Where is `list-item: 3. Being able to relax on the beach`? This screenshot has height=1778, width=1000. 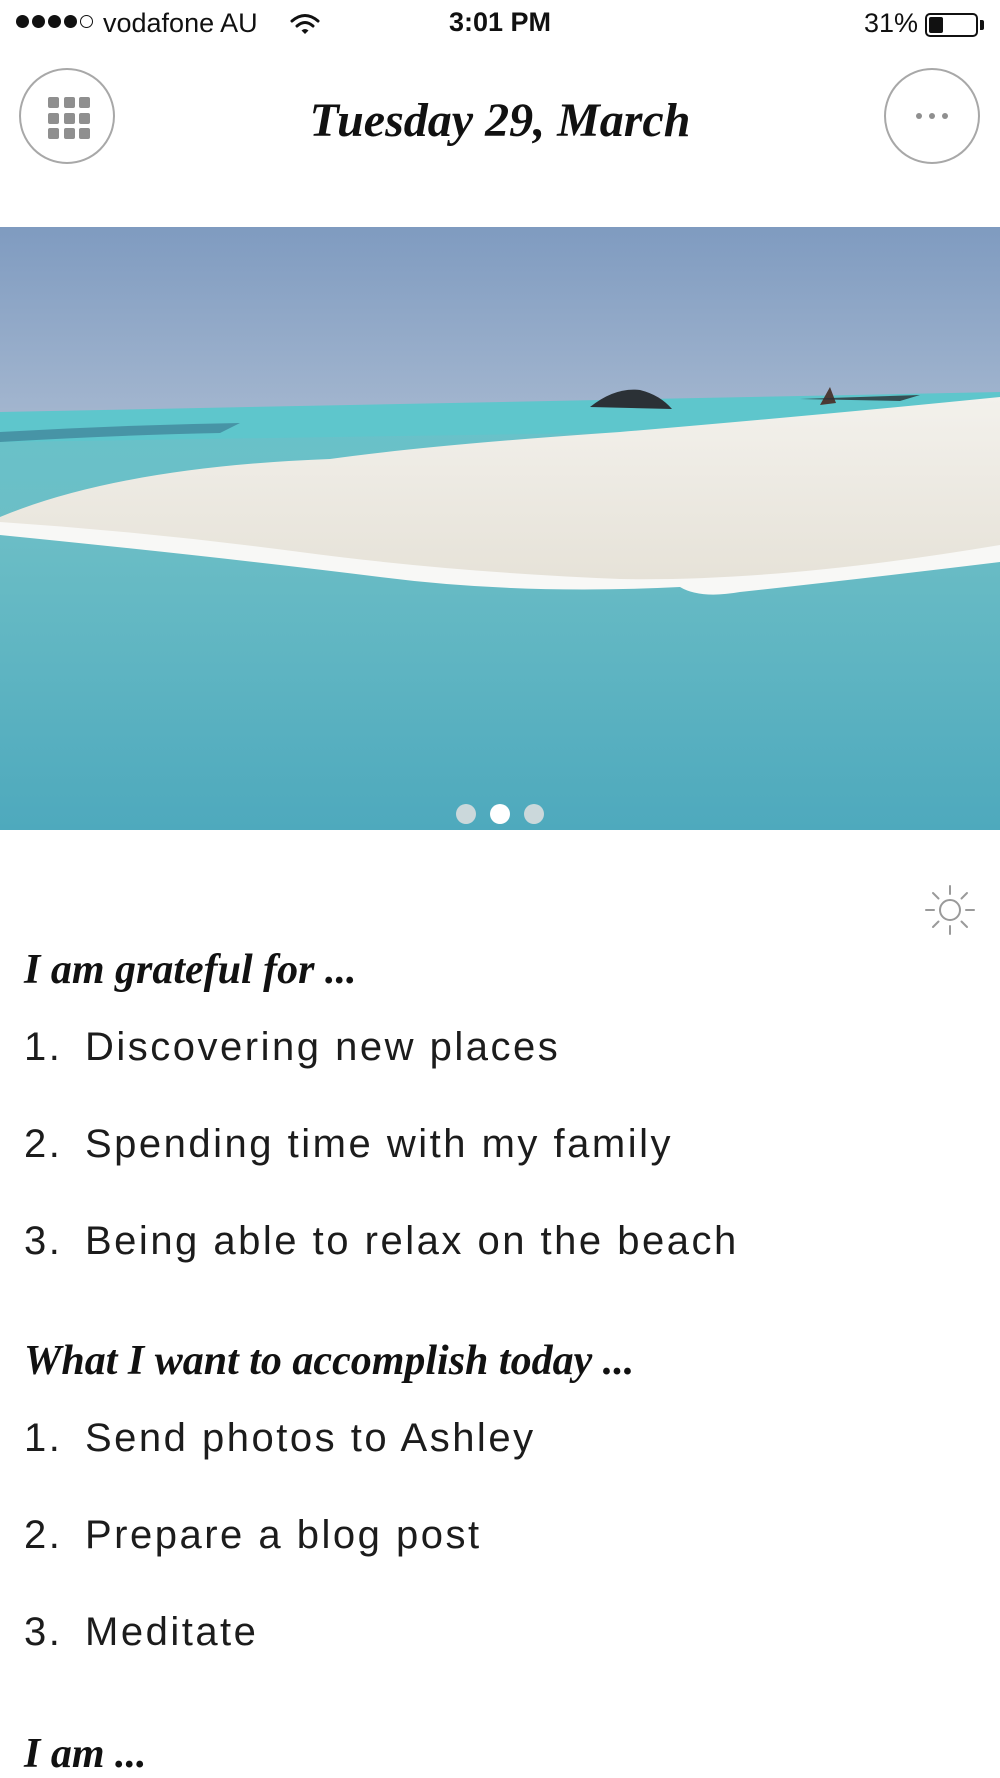 list-item: 3. Being able to relax on the beach is located at coordinates (499, 1244).